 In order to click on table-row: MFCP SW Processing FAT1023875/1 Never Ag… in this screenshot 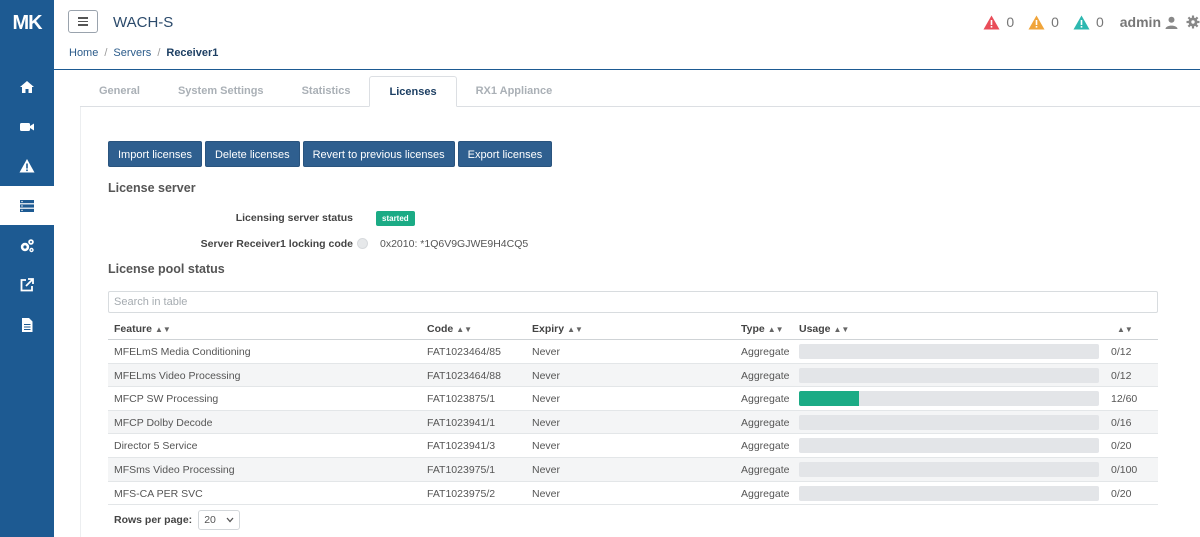, I will do `click(633, 399)`.